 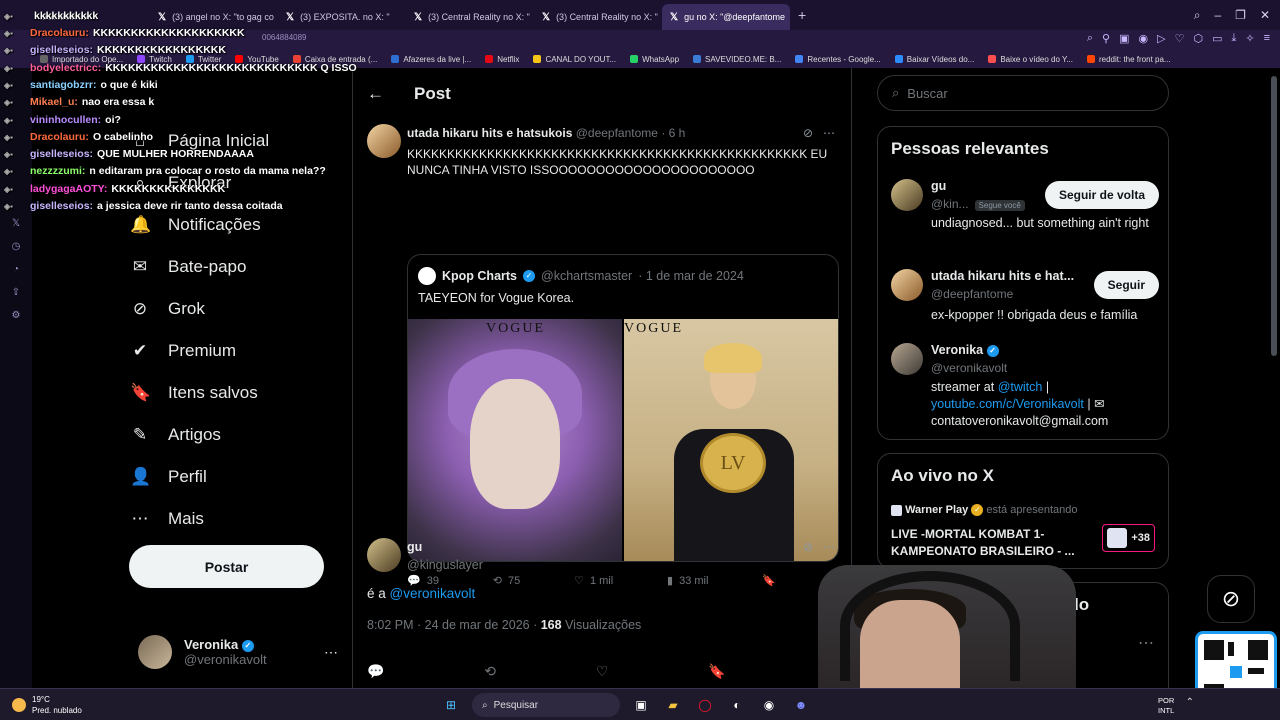 I want to click on twitch-link: @twitch, so click(x=1020, y=387).